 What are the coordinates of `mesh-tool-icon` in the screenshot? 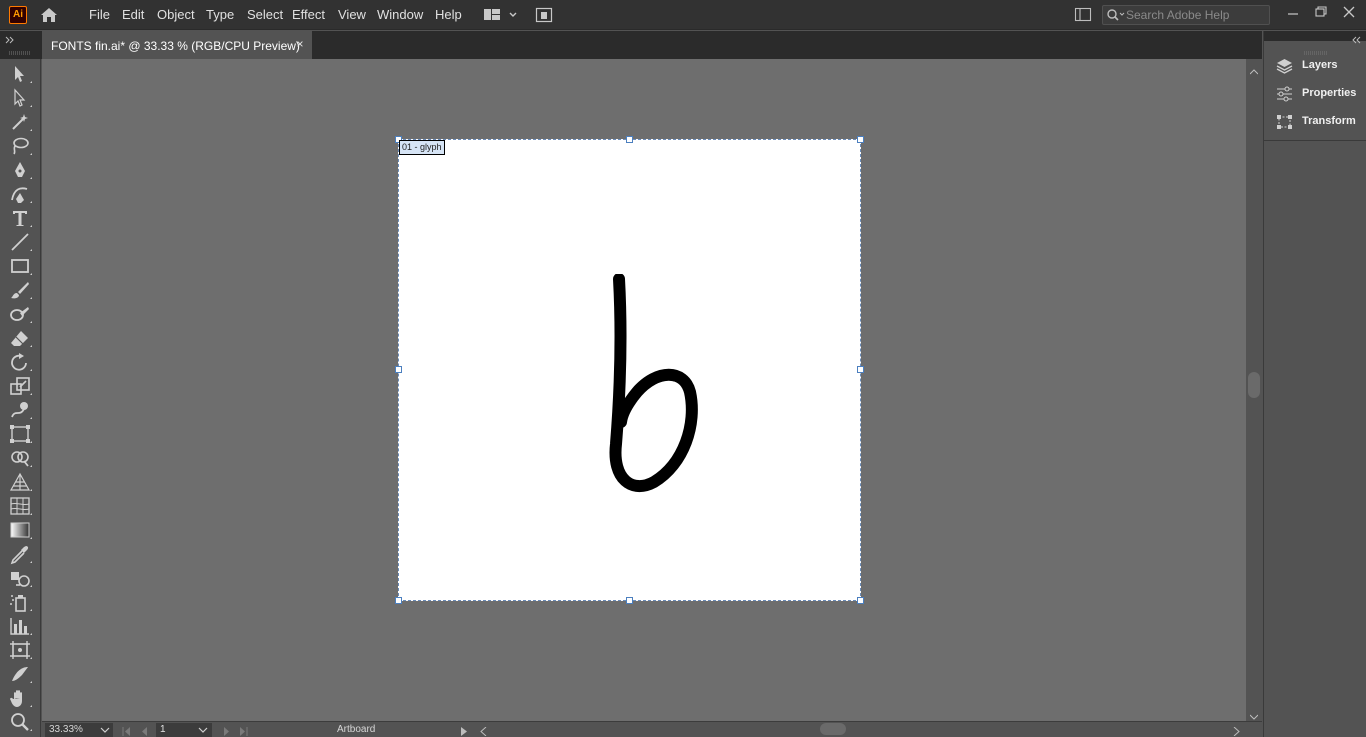 It's located at (20, 506).